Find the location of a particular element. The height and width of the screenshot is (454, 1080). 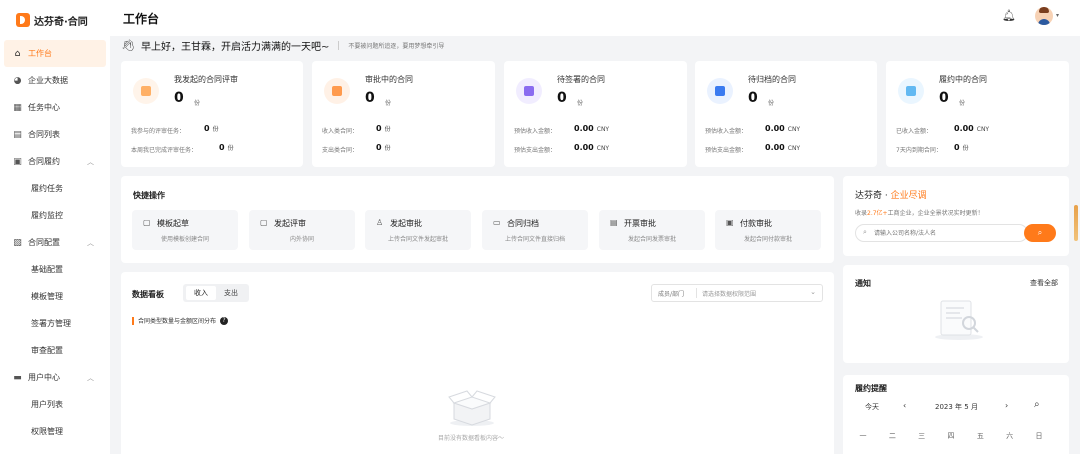

sidebar-item-performance-tasks: 履约任务 is located at coordinates (55, 188).